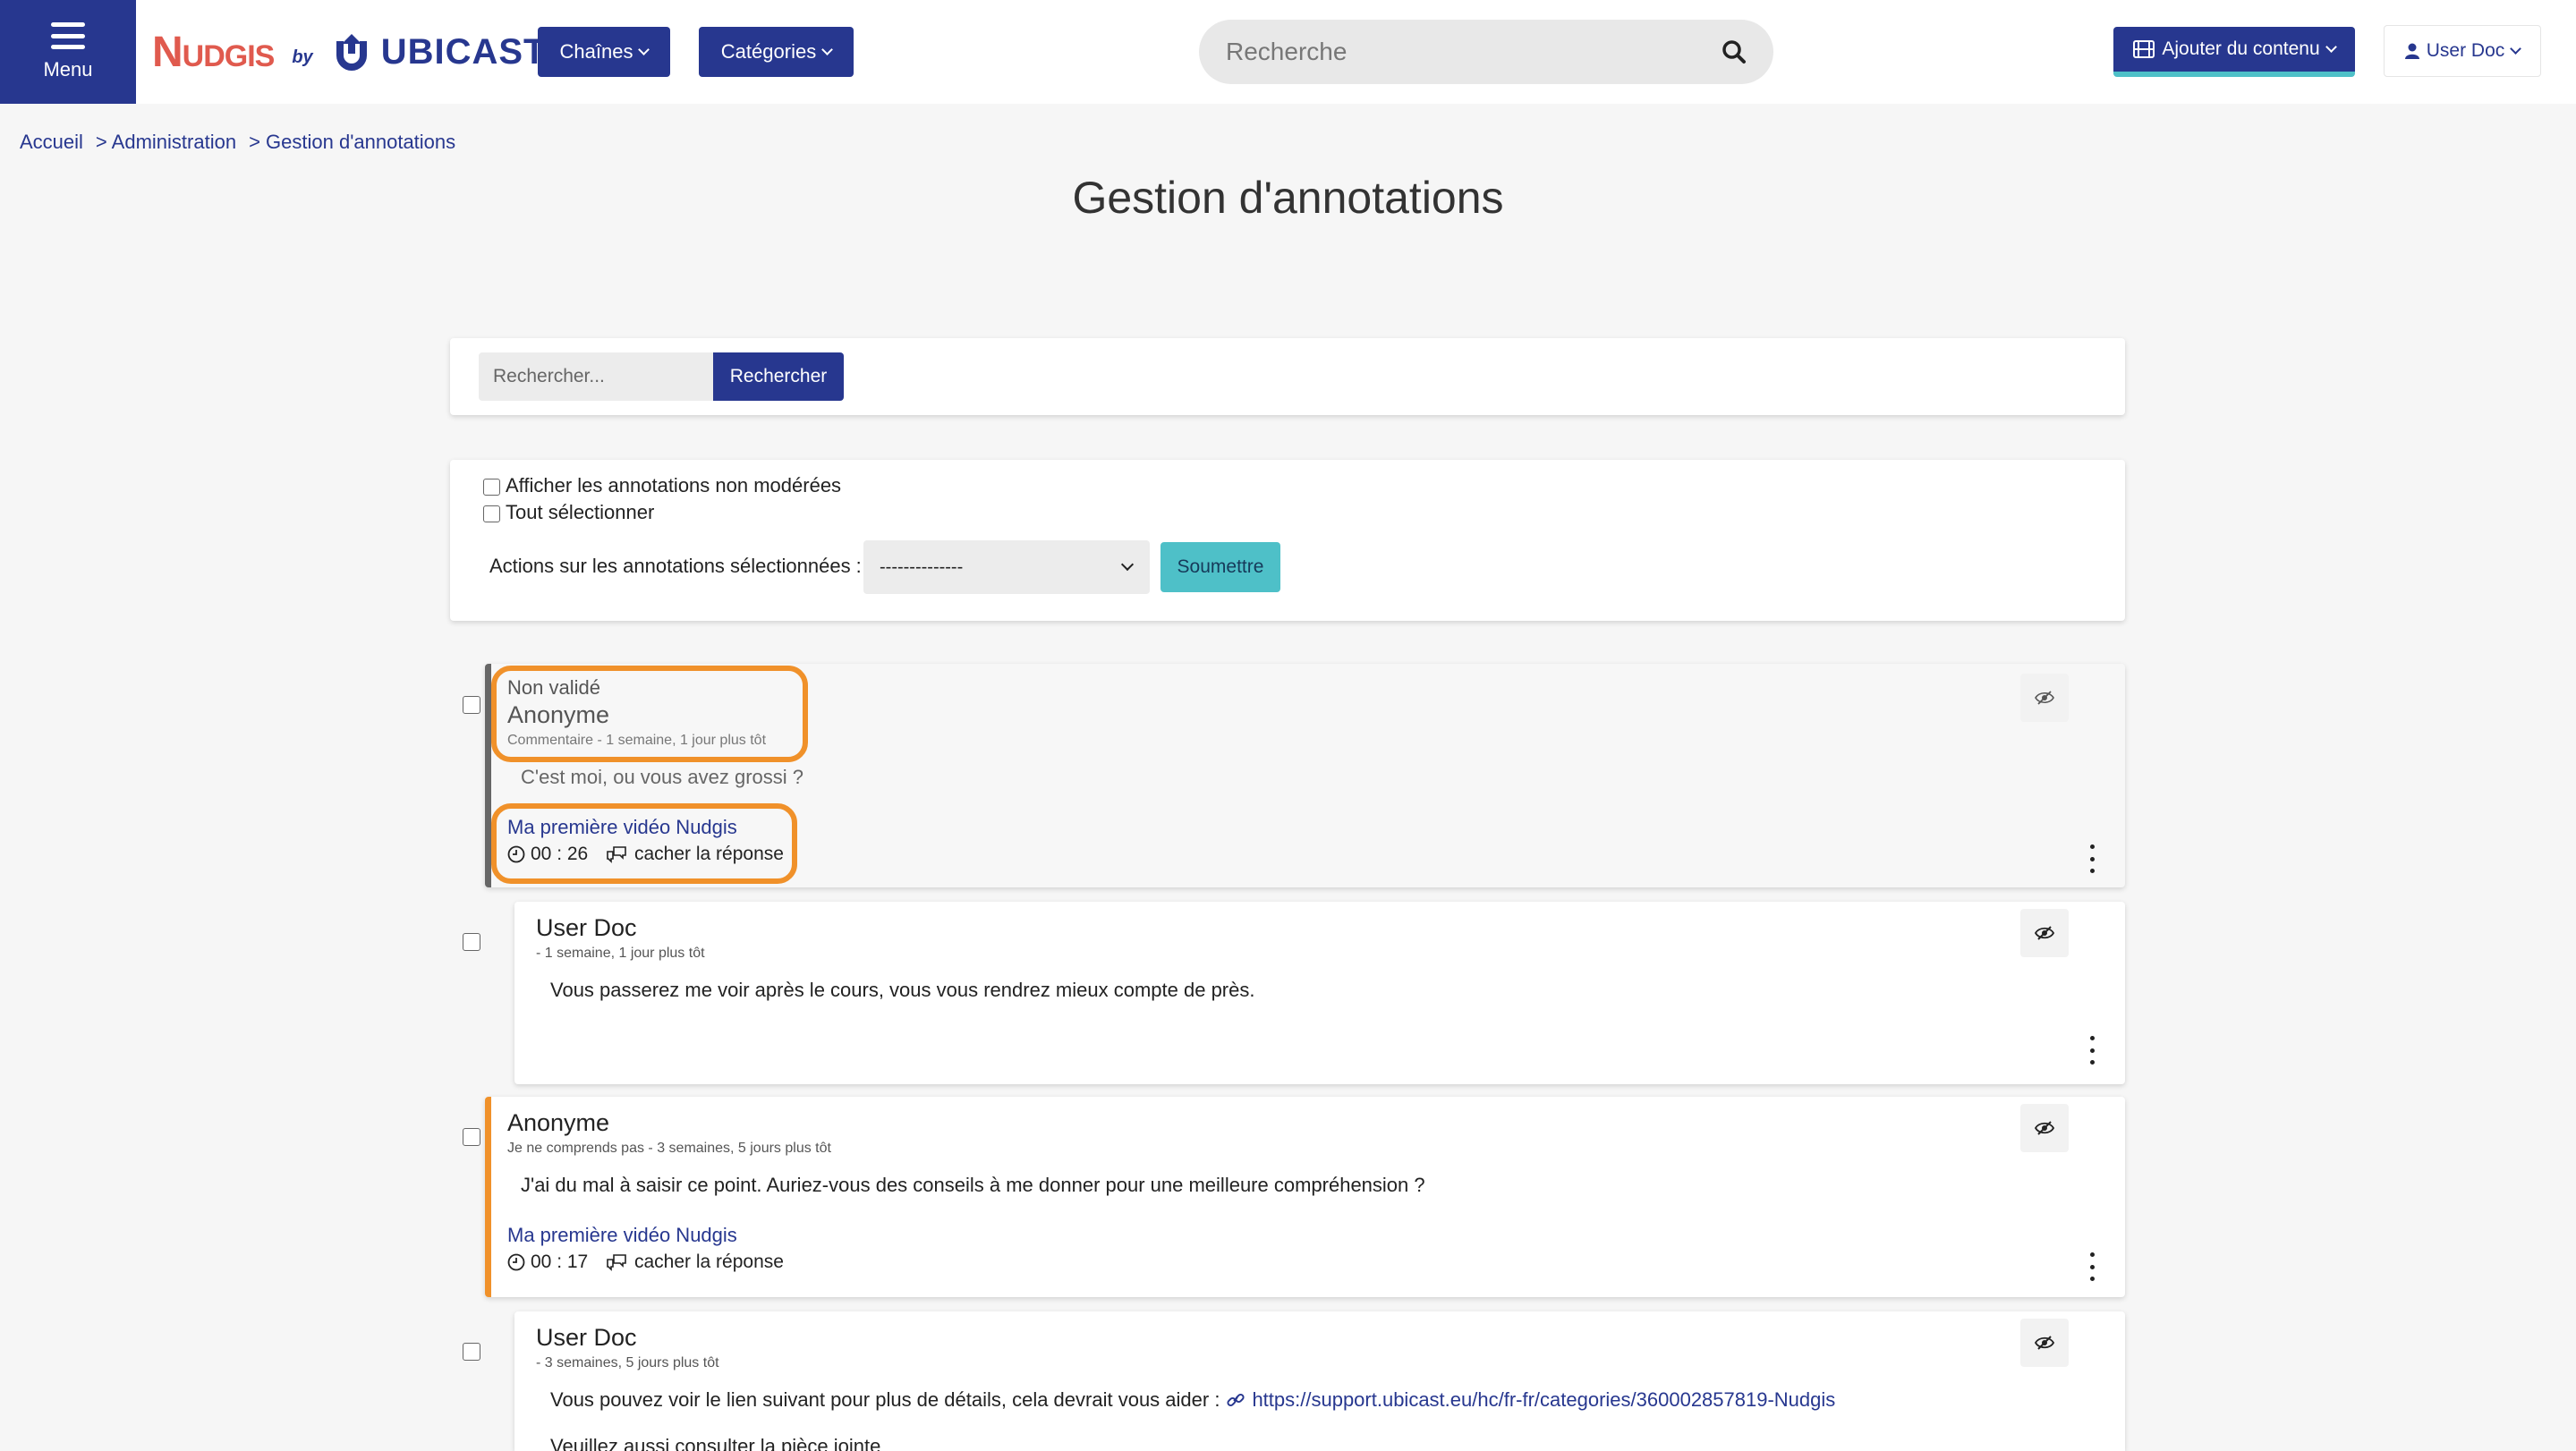  Describe the element at coordinates (1006, 567) in the screenshot. I see `actions-select: --------------` at that location.